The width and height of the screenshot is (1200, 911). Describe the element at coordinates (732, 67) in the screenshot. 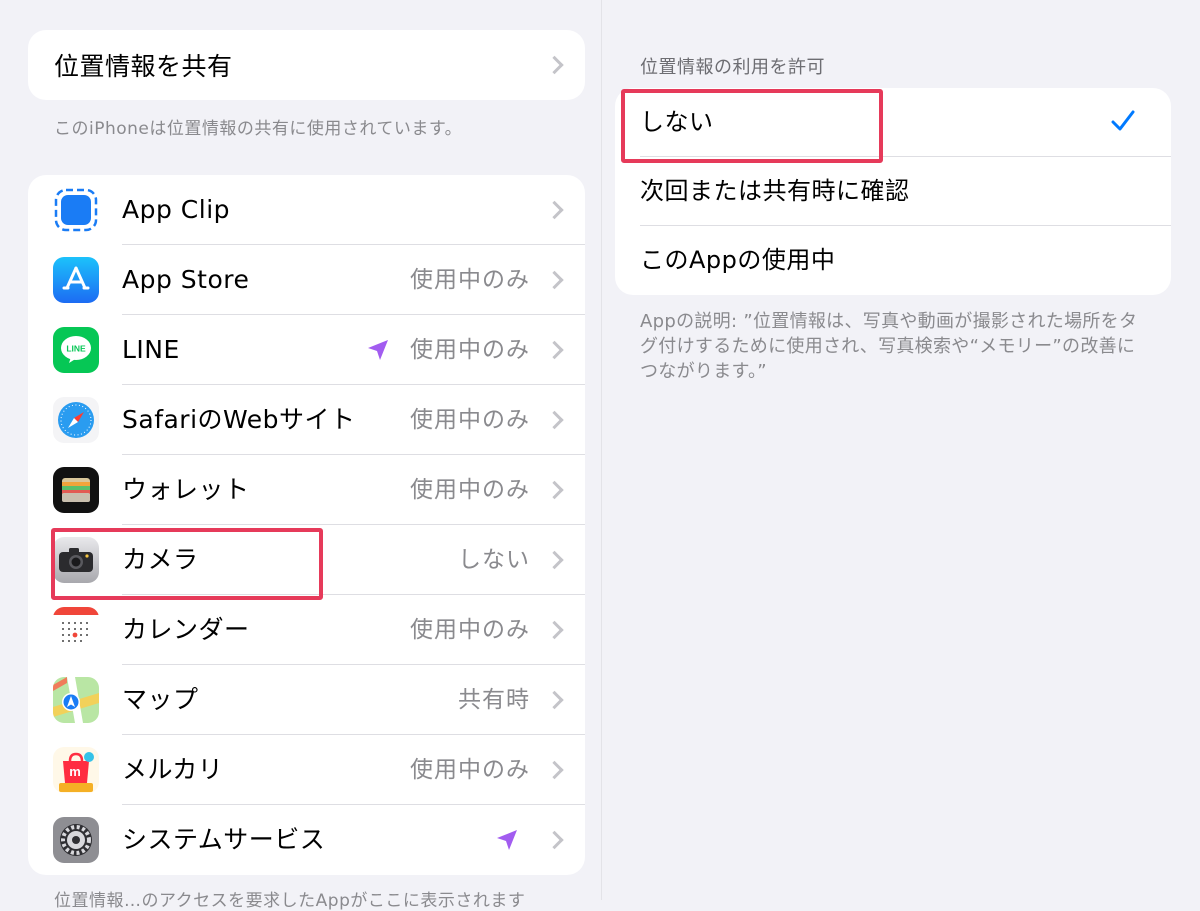

I see `allow-location-header: 位置情報の利用を許可` at that location.